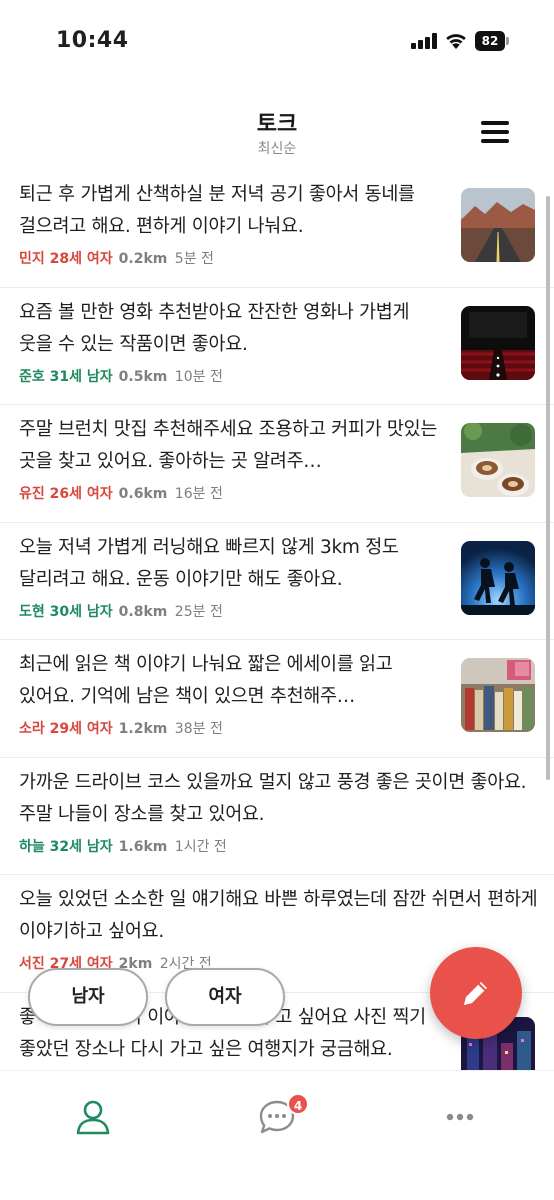 Image resolution: width=554 pixels, height=1200 pixels. I want to click on post-meta: 준호 31세 남자 0.5km 10분 전, so click(121, 376).